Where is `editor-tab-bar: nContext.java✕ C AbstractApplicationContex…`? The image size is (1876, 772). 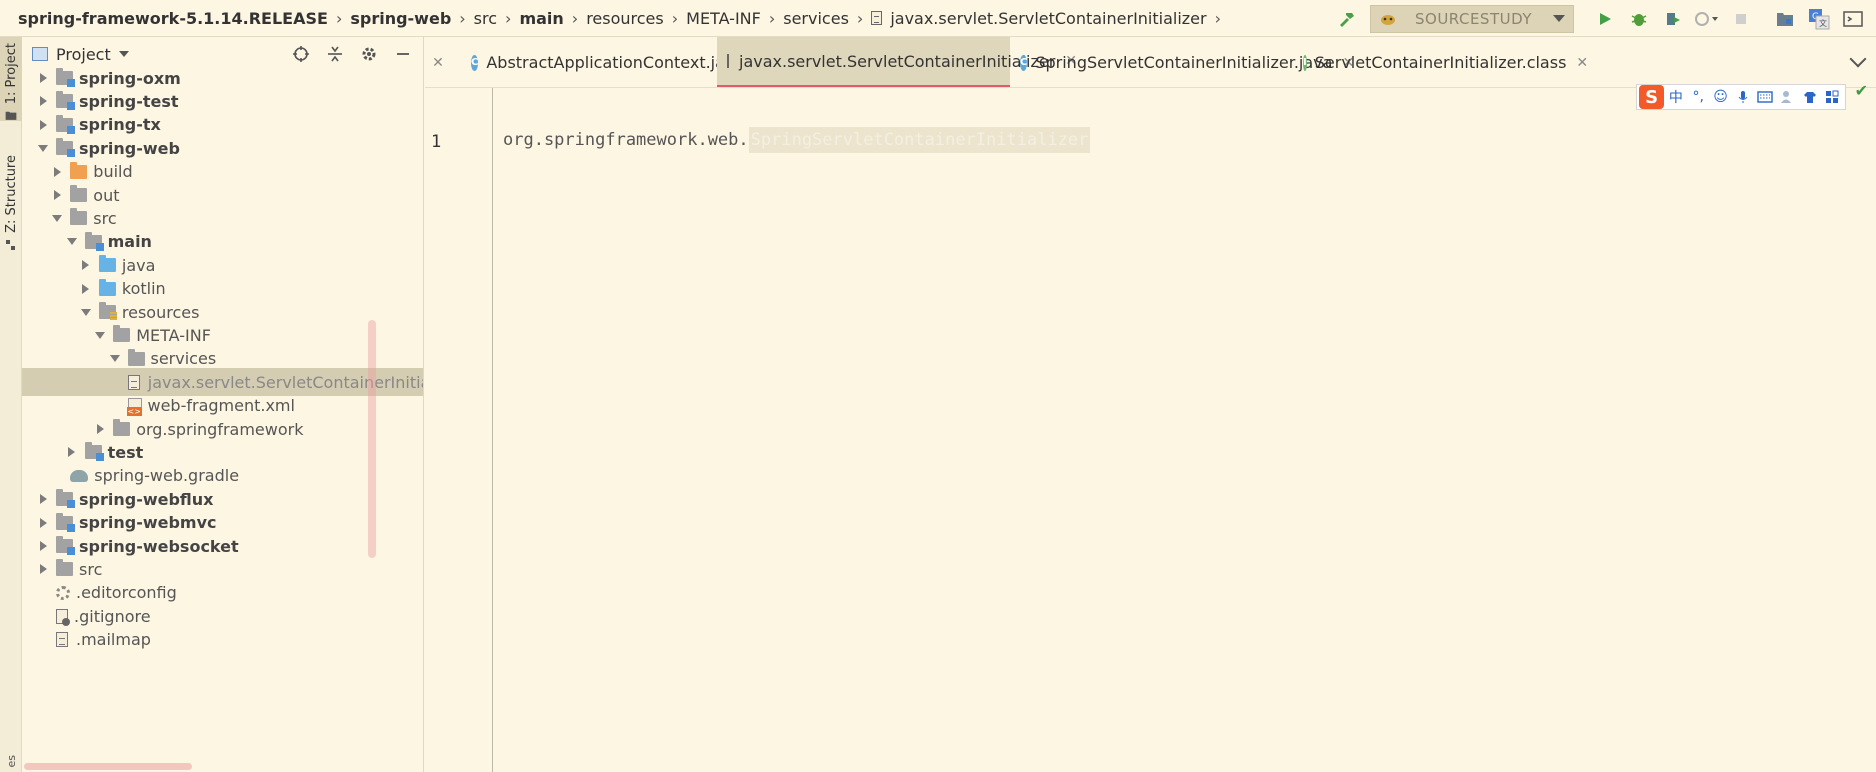
editor-tab-bar: nContext.java✕ C AbstractApplicationContex… is located at coordinates (1150, 62).